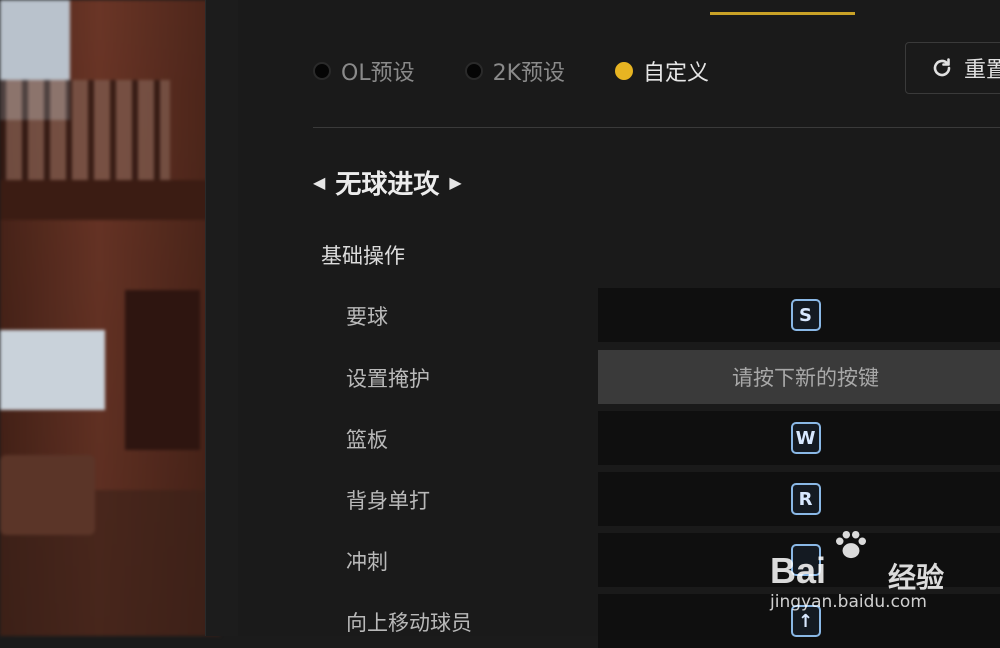 This screenshot has height=648, width=1000. What do you see at coordinates (388, 379) in the screenshot?
I see `binding-label: 设置掩护` at bounding box center [388, 379].